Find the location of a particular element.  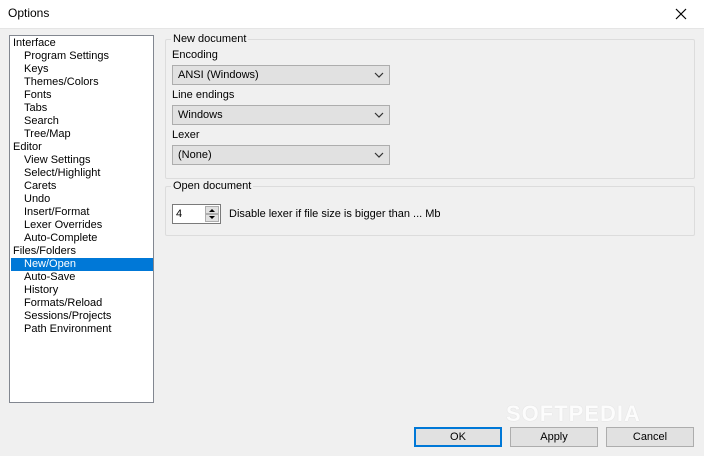

tree-item: Files/Folders is located at coordinates (44, 251).